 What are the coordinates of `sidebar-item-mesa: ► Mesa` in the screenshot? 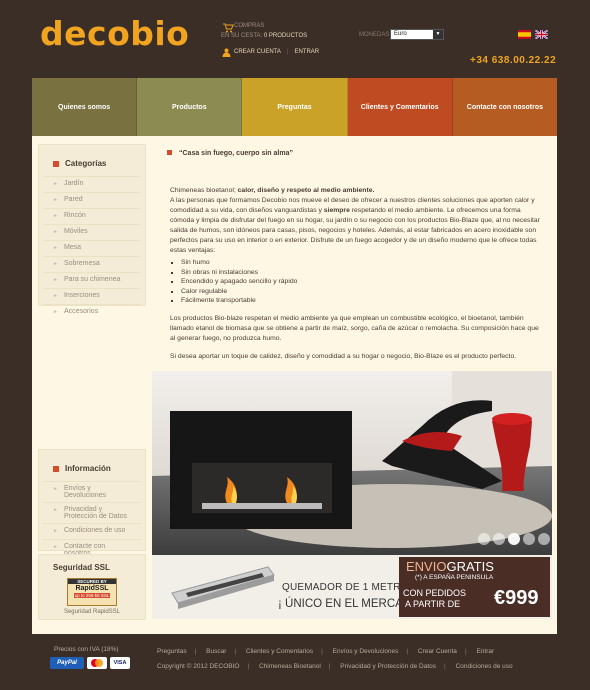 It's located at (92, 248).